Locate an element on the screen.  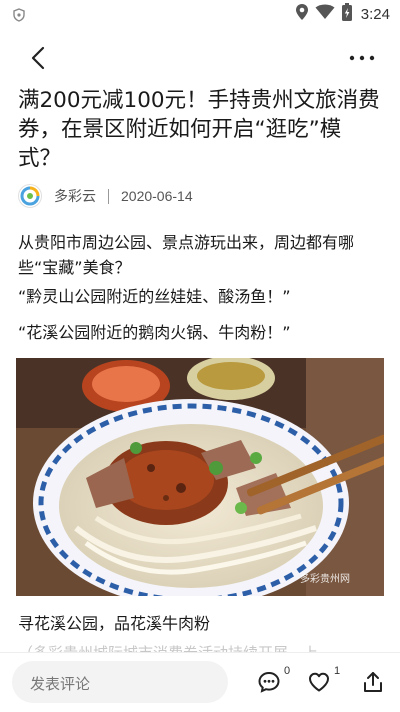
back-button is located at coordinates (38, 58).